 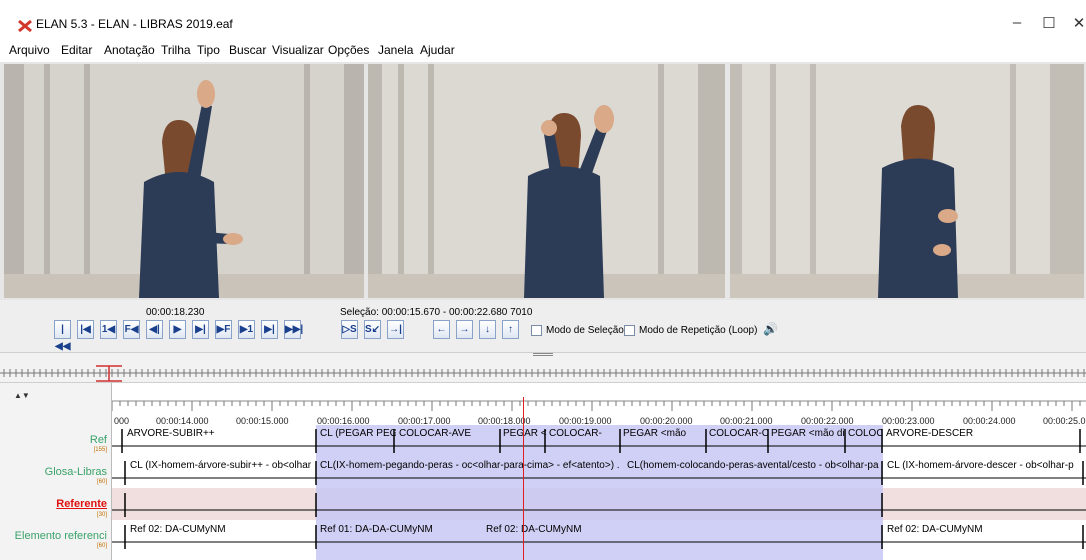 What do you see at coordinates (546, 181) in the screenshot?
I see `video-frame-center` at bounding box center [546, 181].